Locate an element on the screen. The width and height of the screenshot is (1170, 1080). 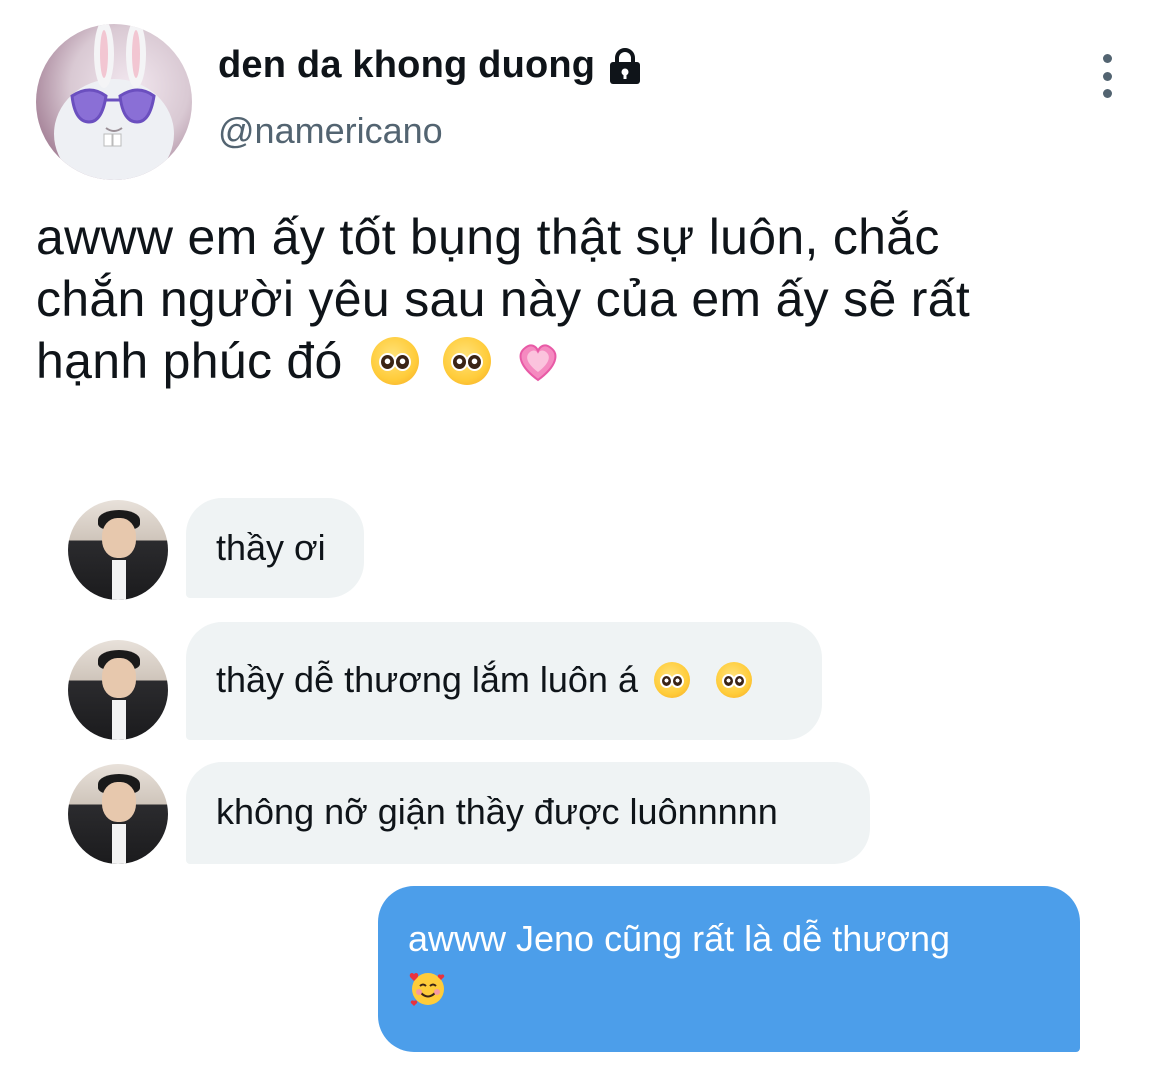
profile-avatar is located at coordinates (114, 102).